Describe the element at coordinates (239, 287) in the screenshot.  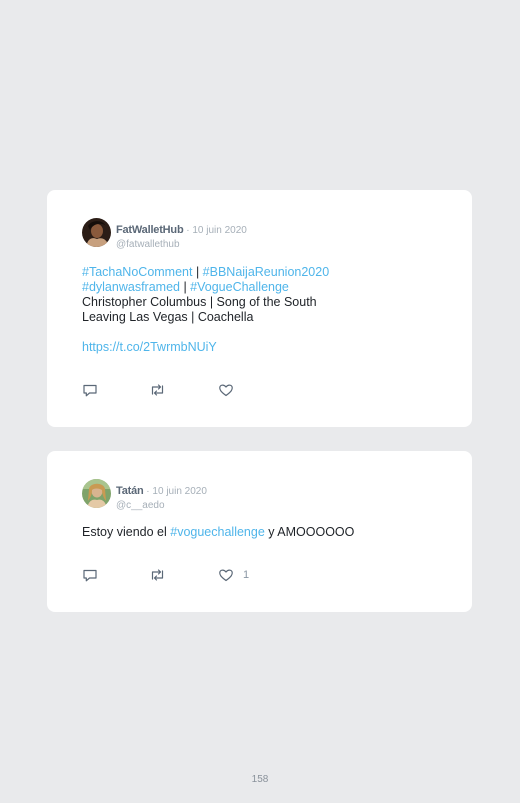
I see `hashtag-link: #VogueChallenge` at that location.